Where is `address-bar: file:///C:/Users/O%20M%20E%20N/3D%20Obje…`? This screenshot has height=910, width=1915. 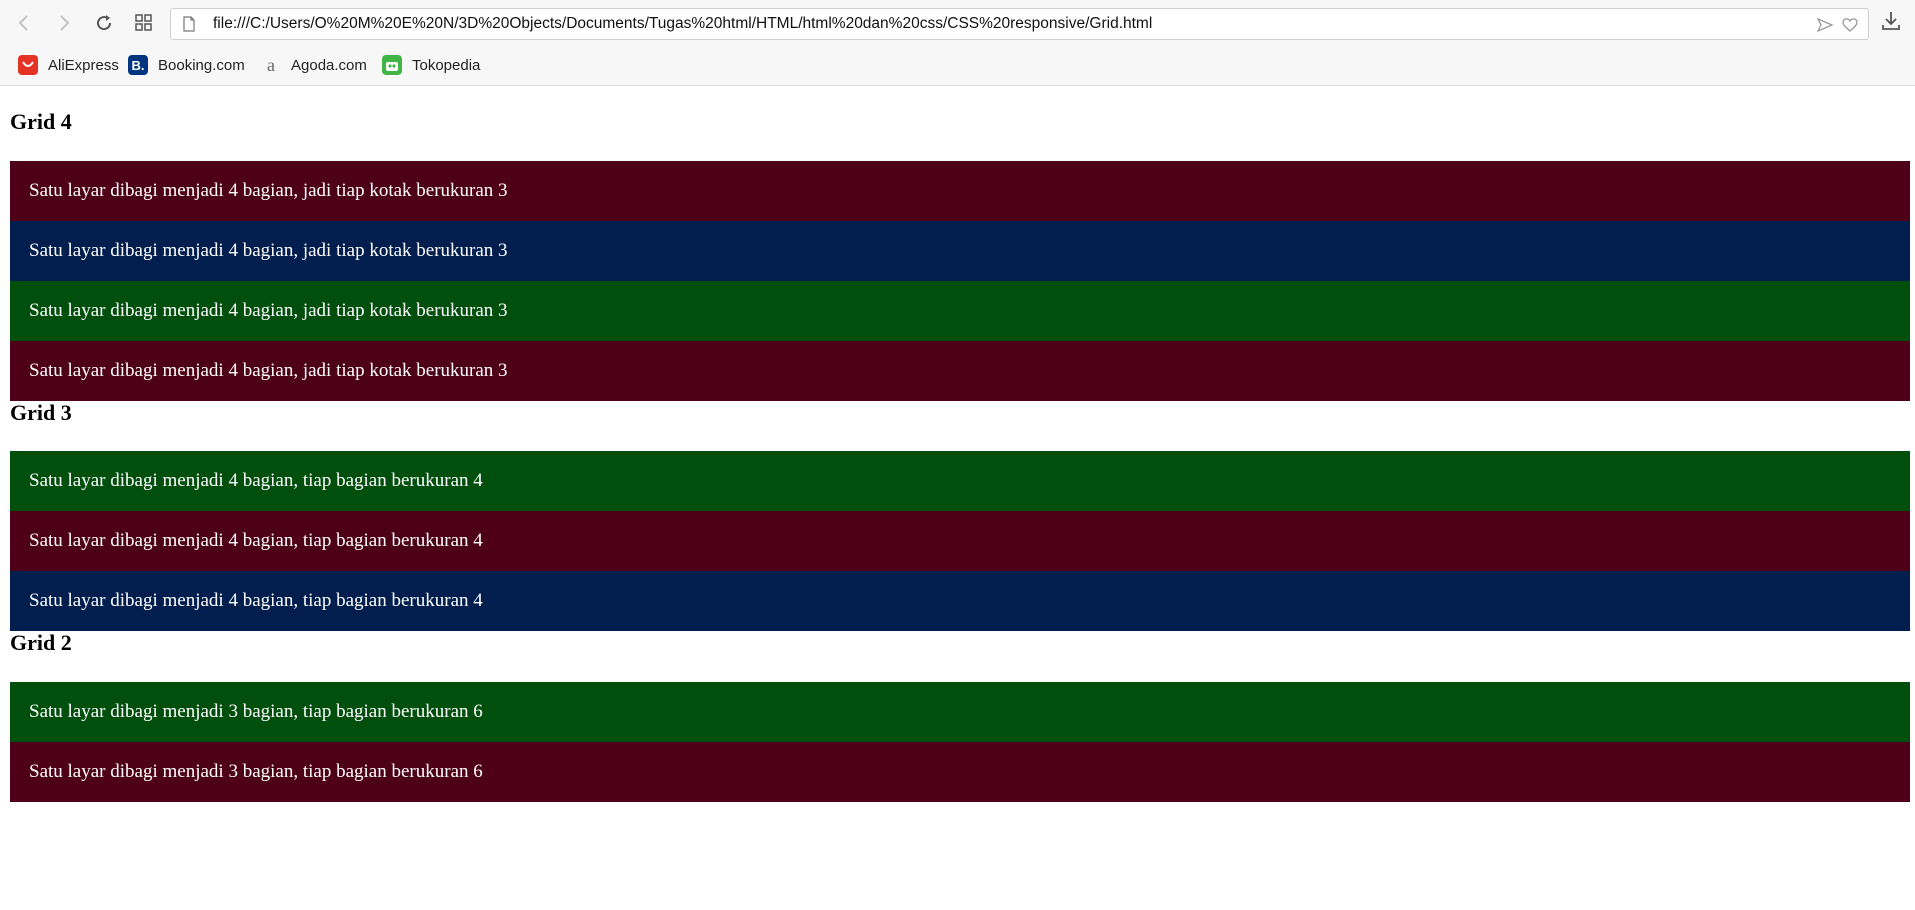
address-bar: file:///C:/Users/O%20M%20E%20N/3D%20Obje… is located at coordinates (1019, 24).